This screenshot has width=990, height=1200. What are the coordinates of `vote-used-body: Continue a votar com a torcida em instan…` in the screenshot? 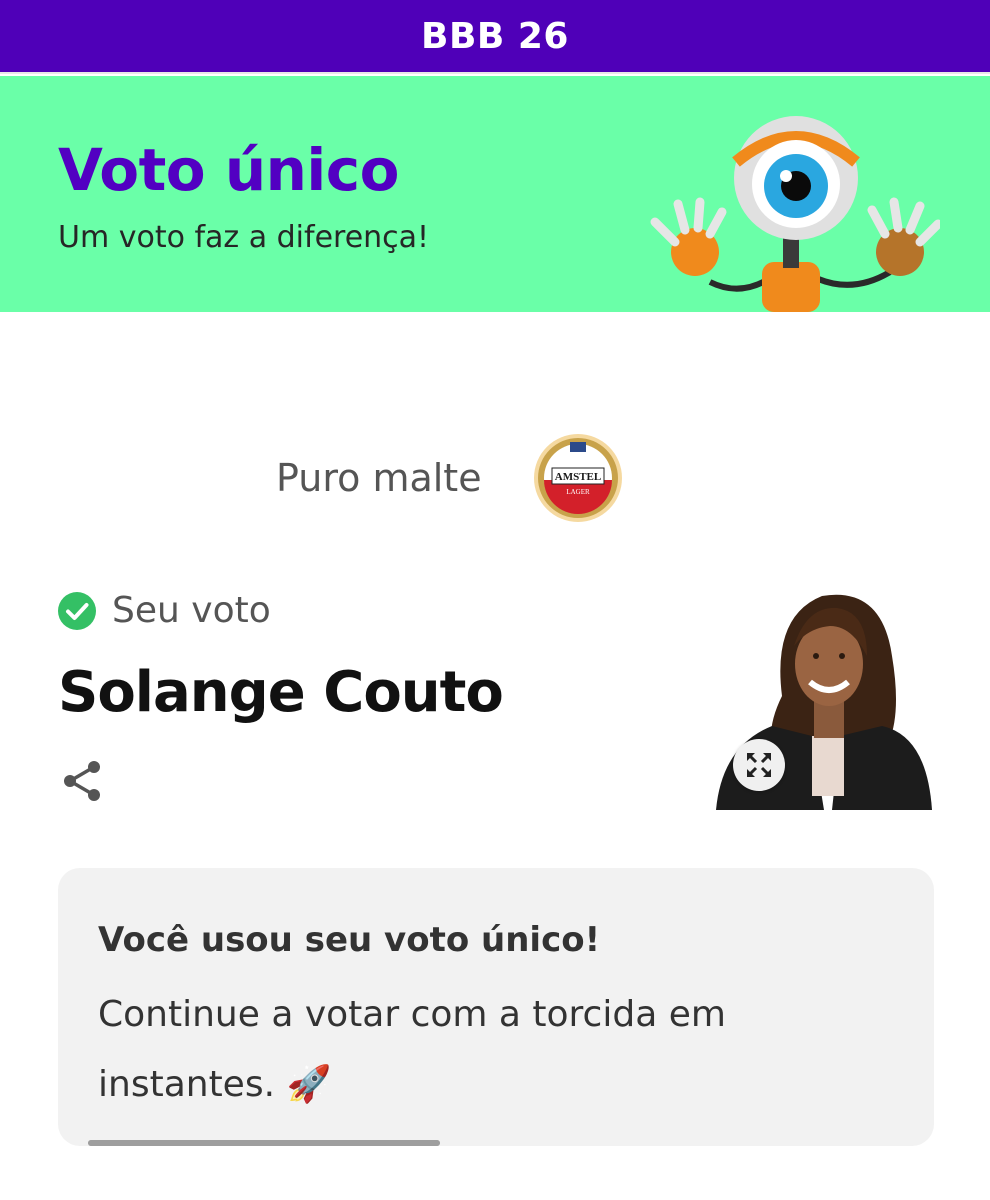 It's located at (412, 1049).